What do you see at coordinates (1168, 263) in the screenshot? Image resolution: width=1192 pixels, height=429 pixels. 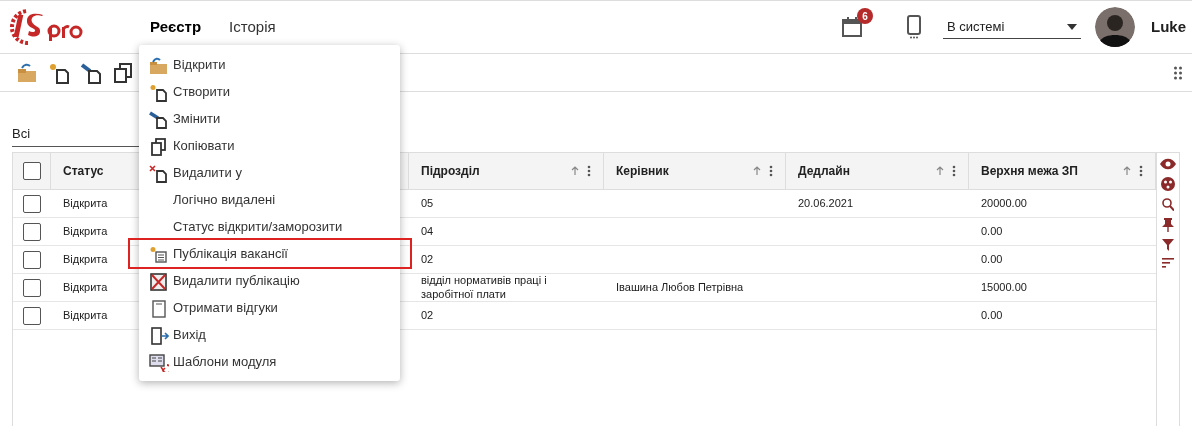 I see `sort-lines-icon` at bounding box center [1168, 263].